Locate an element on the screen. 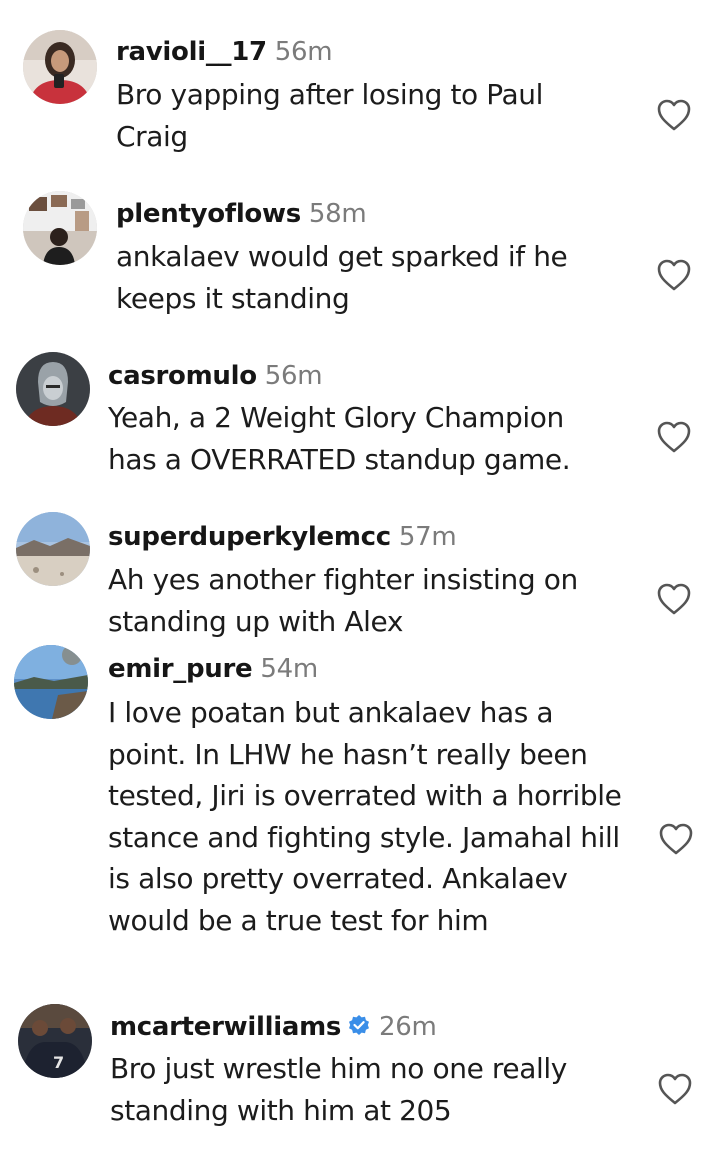  username: mcarterwilliams is located at coordinates (225, 1027).